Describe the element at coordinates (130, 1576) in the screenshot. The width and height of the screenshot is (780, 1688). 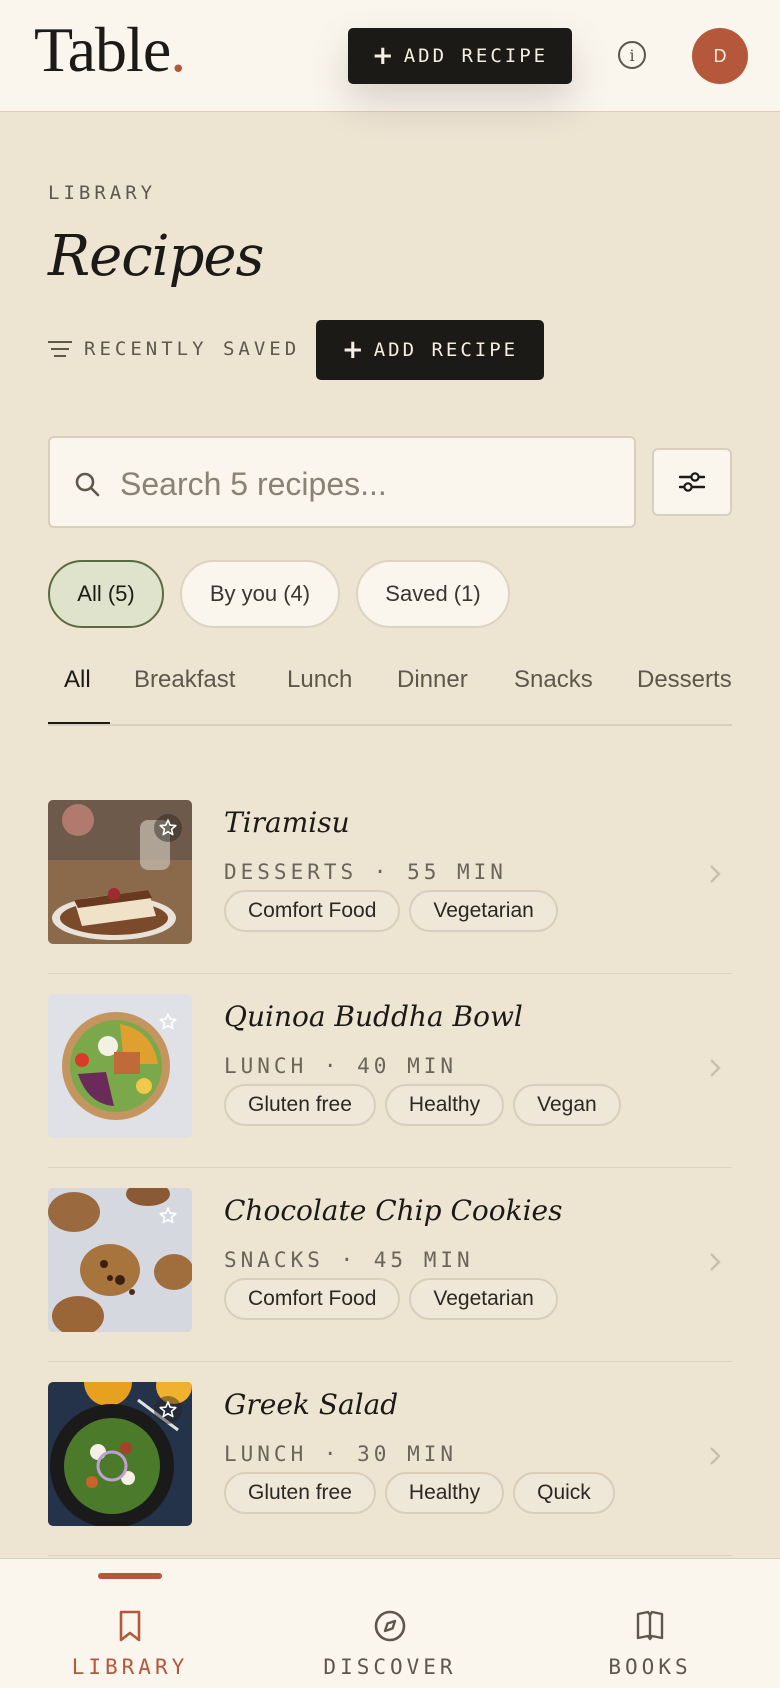
I see `active-nav-indicator` at that location.